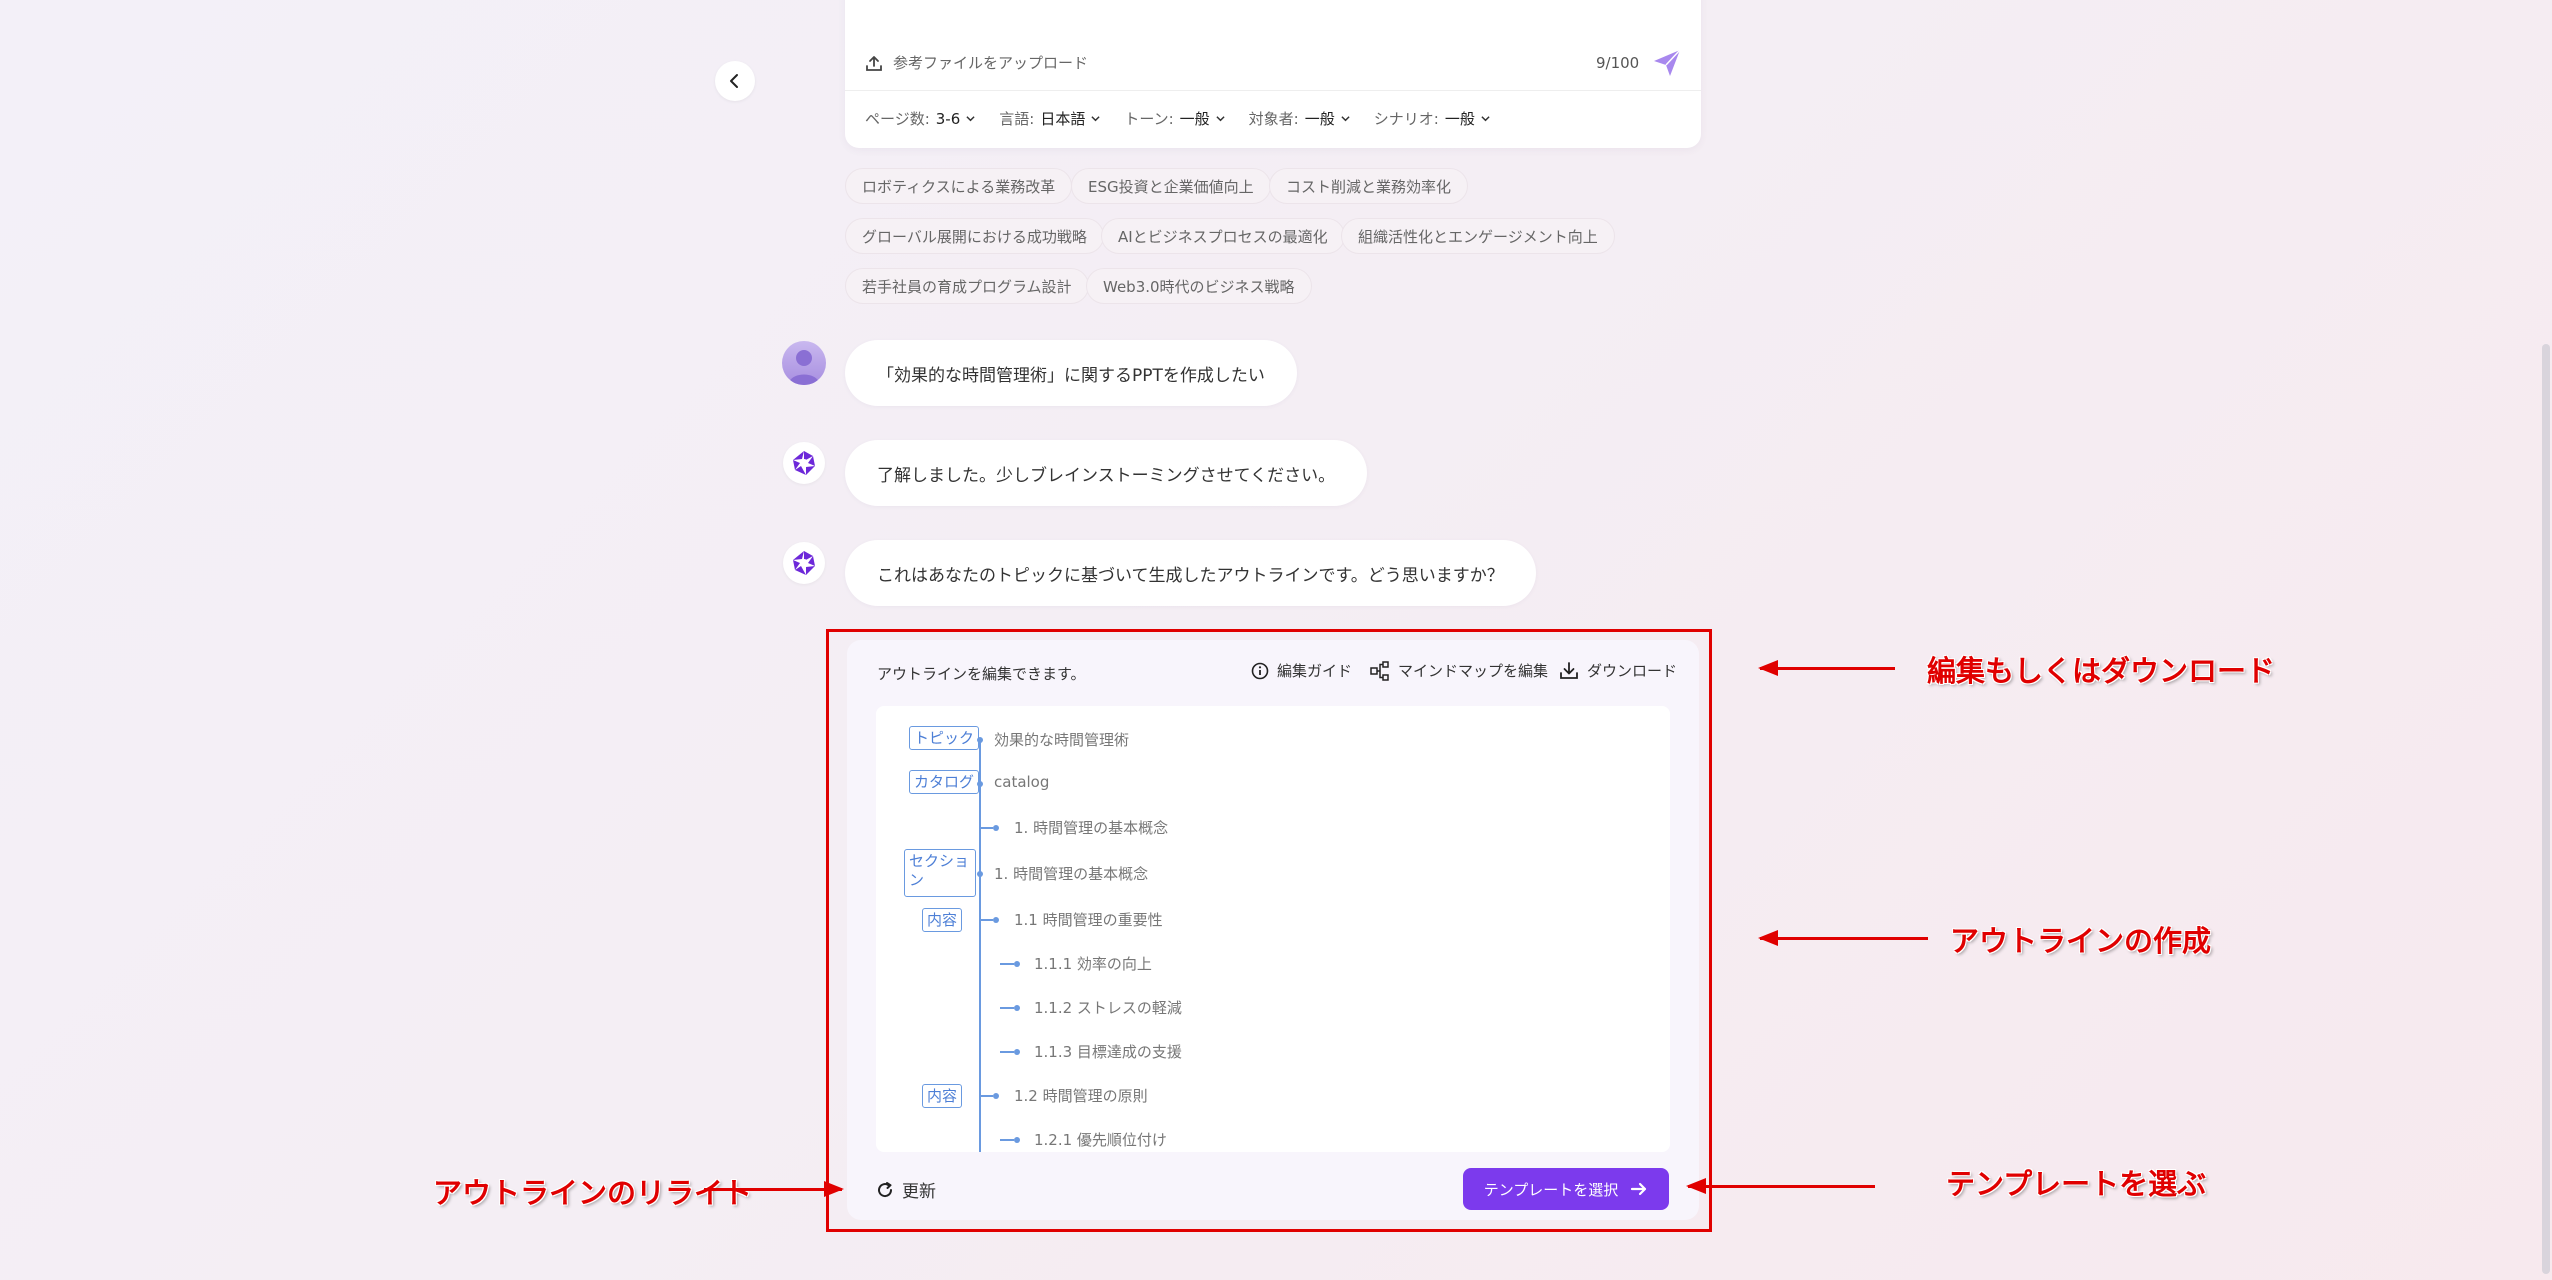  Describe the element at coordinates (1369, 186) in the screenshot. I see `suggestion-chip: コスト削減と業務効率化` at that location.